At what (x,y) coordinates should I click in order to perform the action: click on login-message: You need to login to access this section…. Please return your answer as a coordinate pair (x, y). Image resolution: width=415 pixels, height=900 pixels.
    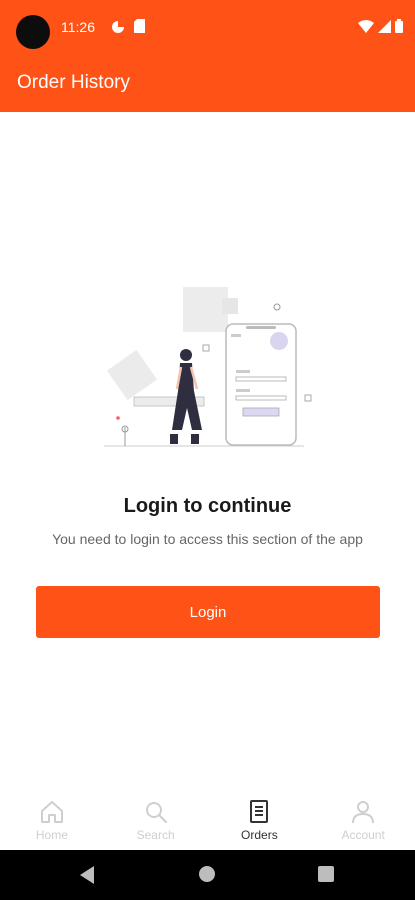
    Looking at the image, I should click on (207, 539).